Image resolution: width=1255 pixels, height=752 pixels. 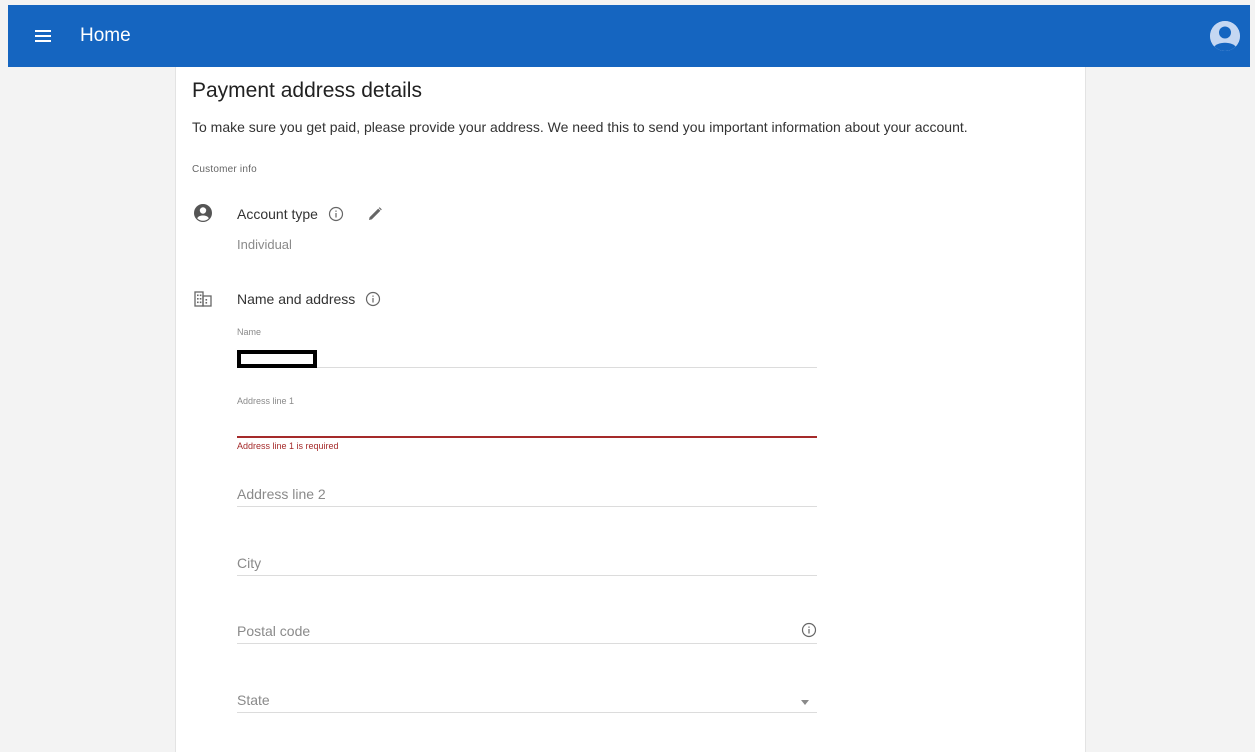 I want to click on menu-icon, so click(x=43, y=36).